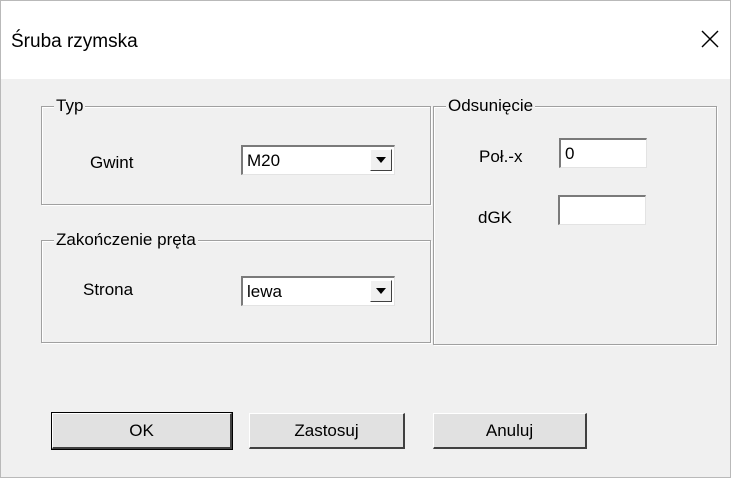 The width and height of the screenshot is (731, 478). What do you see at coordinates (491, 105) in the screenshot?
I see `group-odsuniecie-label: Odsunięcie` at bounding box center [491, 105].